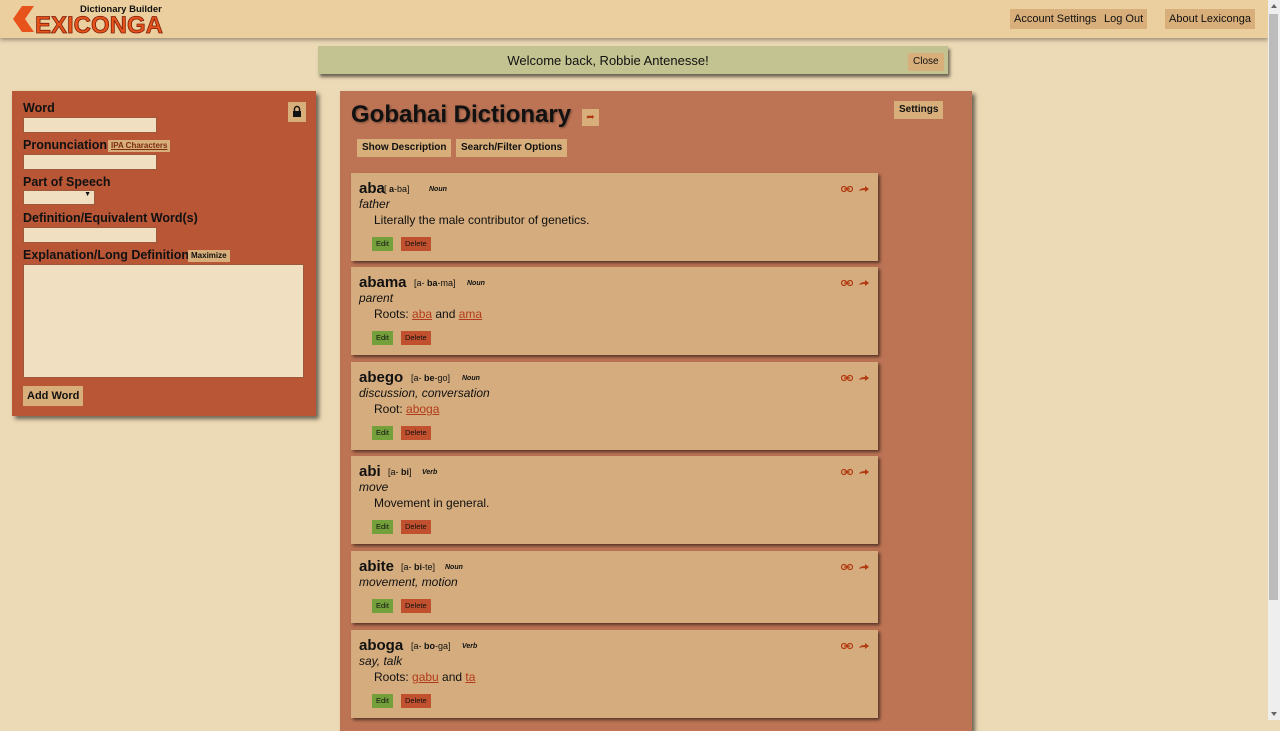 This screenshot has width=1280, height=731. I want to click on entry-word: aba, so click(372, 188).